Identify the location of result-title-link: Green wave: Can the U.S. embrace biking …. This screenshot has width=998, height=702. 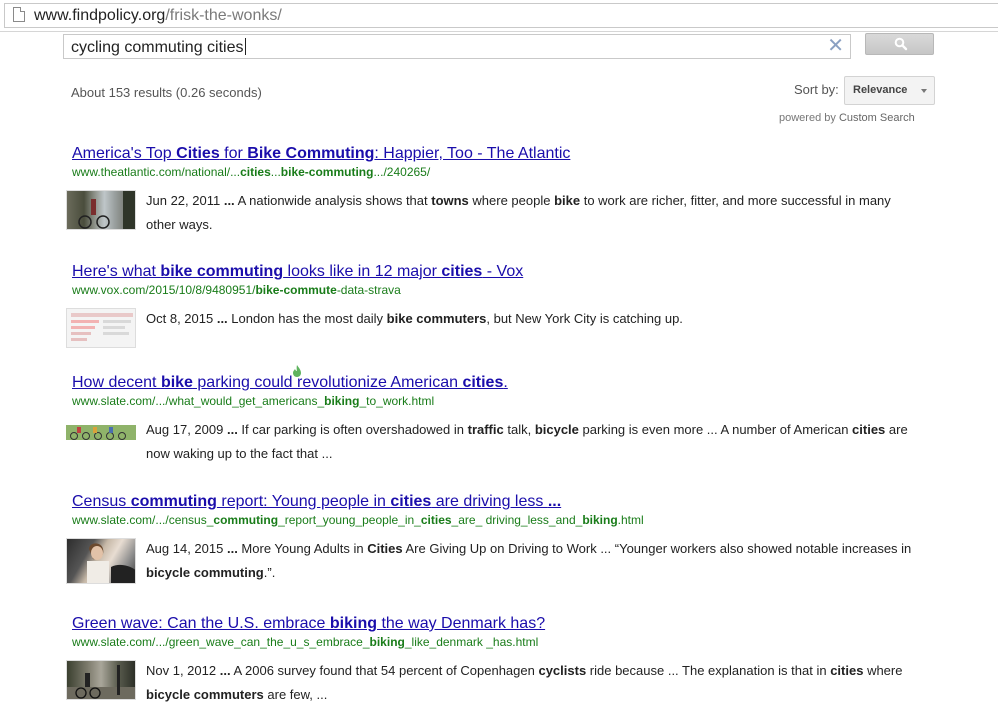
(308, 624).